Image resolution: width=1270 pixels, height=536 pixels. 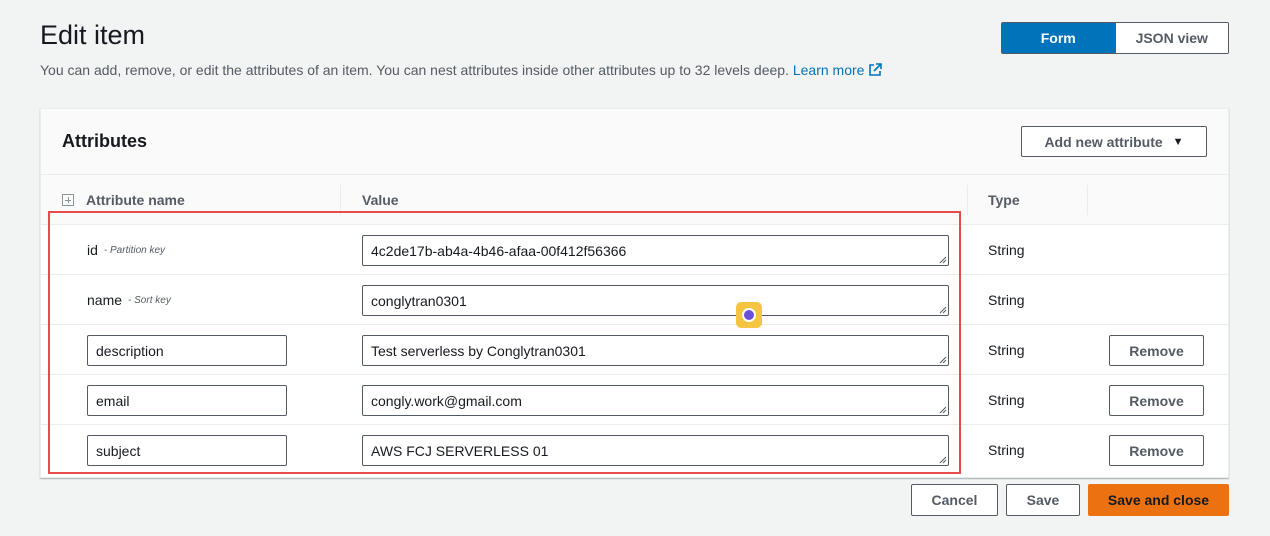 I want to click on panel-title: Attributes, so click(x=104, y=141).